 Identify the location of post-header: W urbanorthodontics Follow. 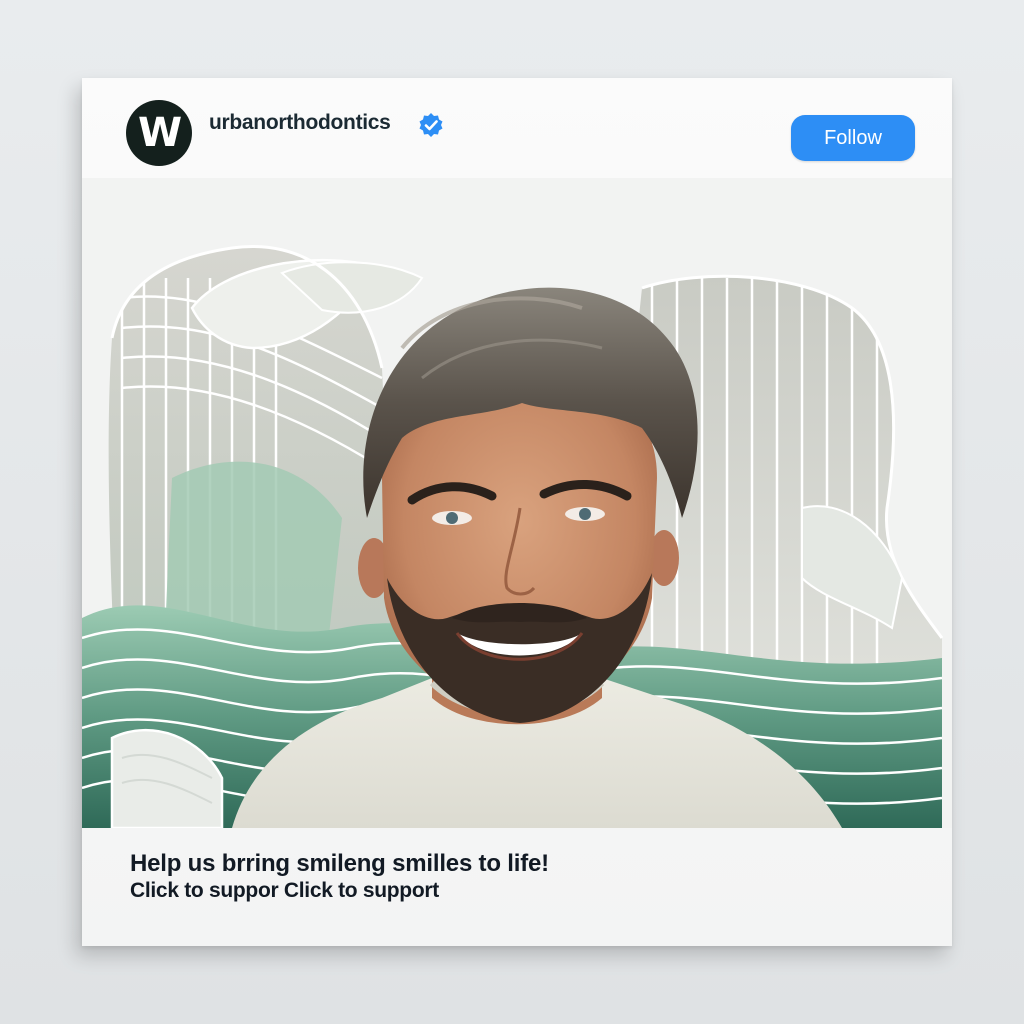
(517, 133).